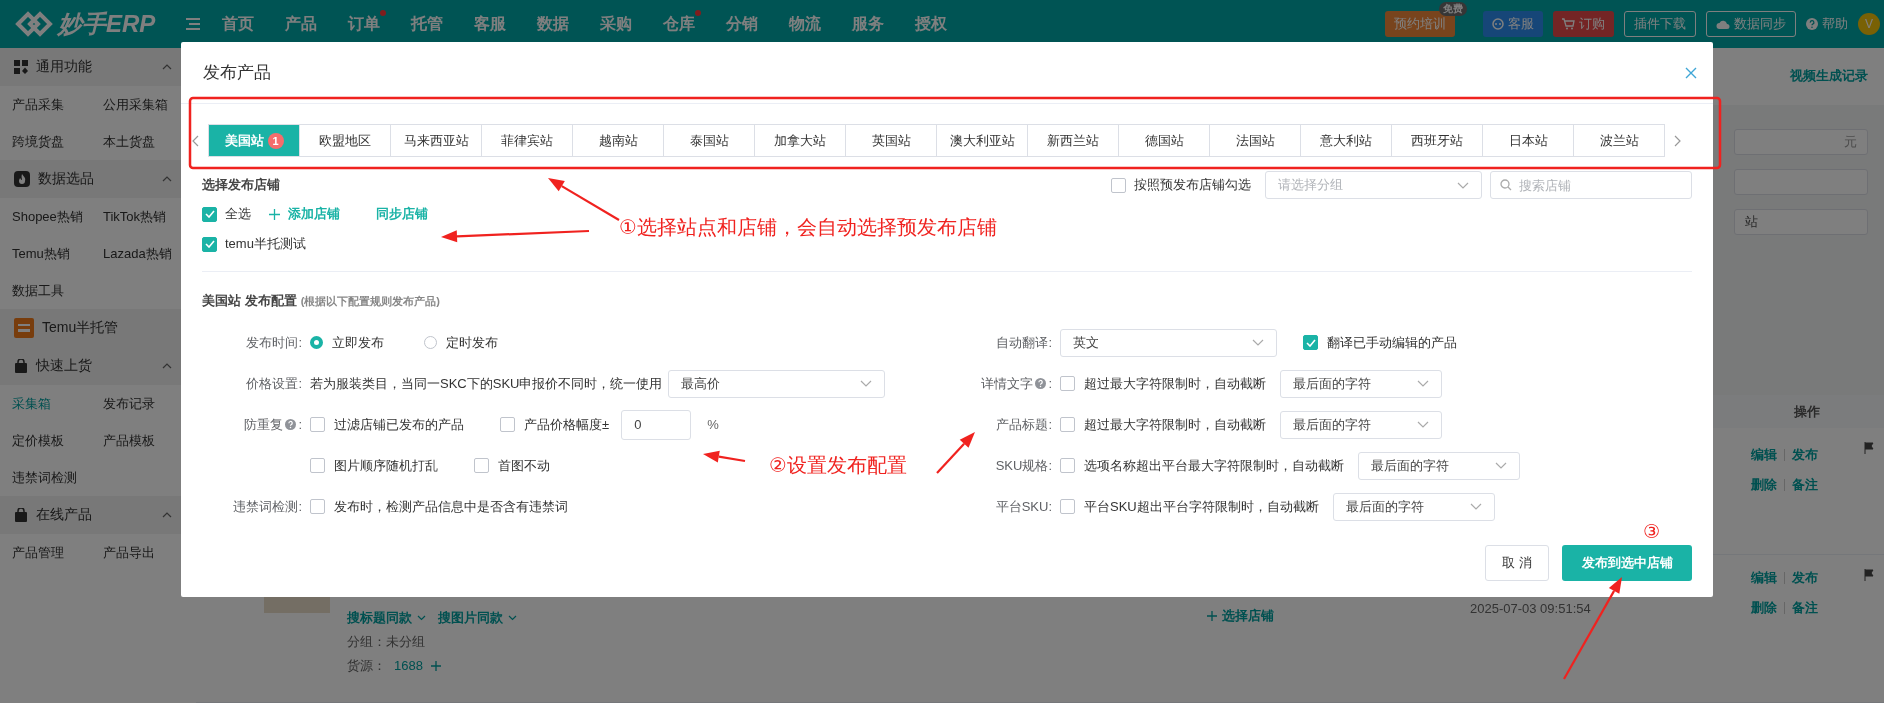 The width and height of the screenshot is (1884, 703). I want to click on menu-icon, so click(193, 24).